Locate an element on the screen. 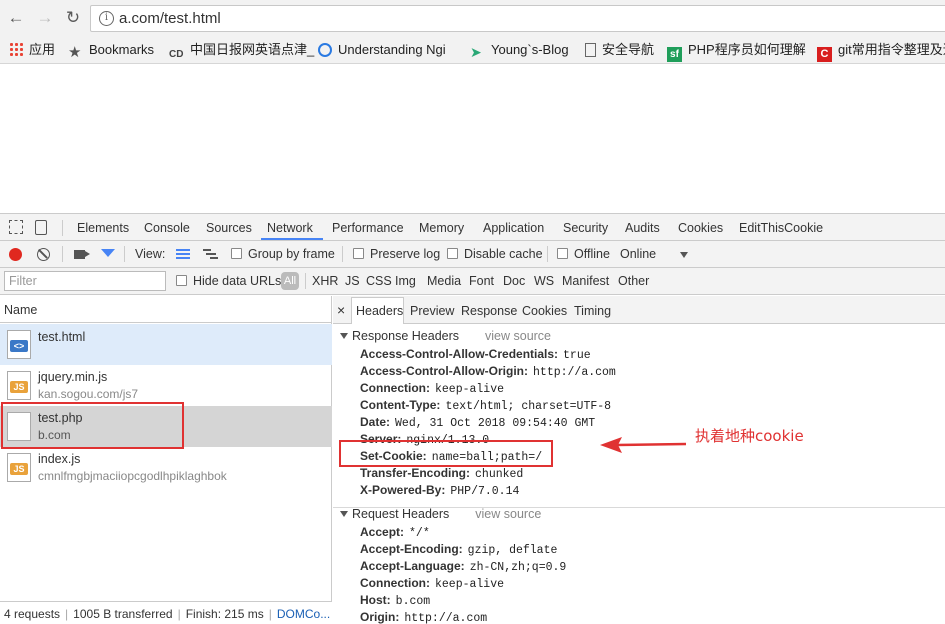  header-key: Accept-Encoding: is located at coordinates (411, 549).